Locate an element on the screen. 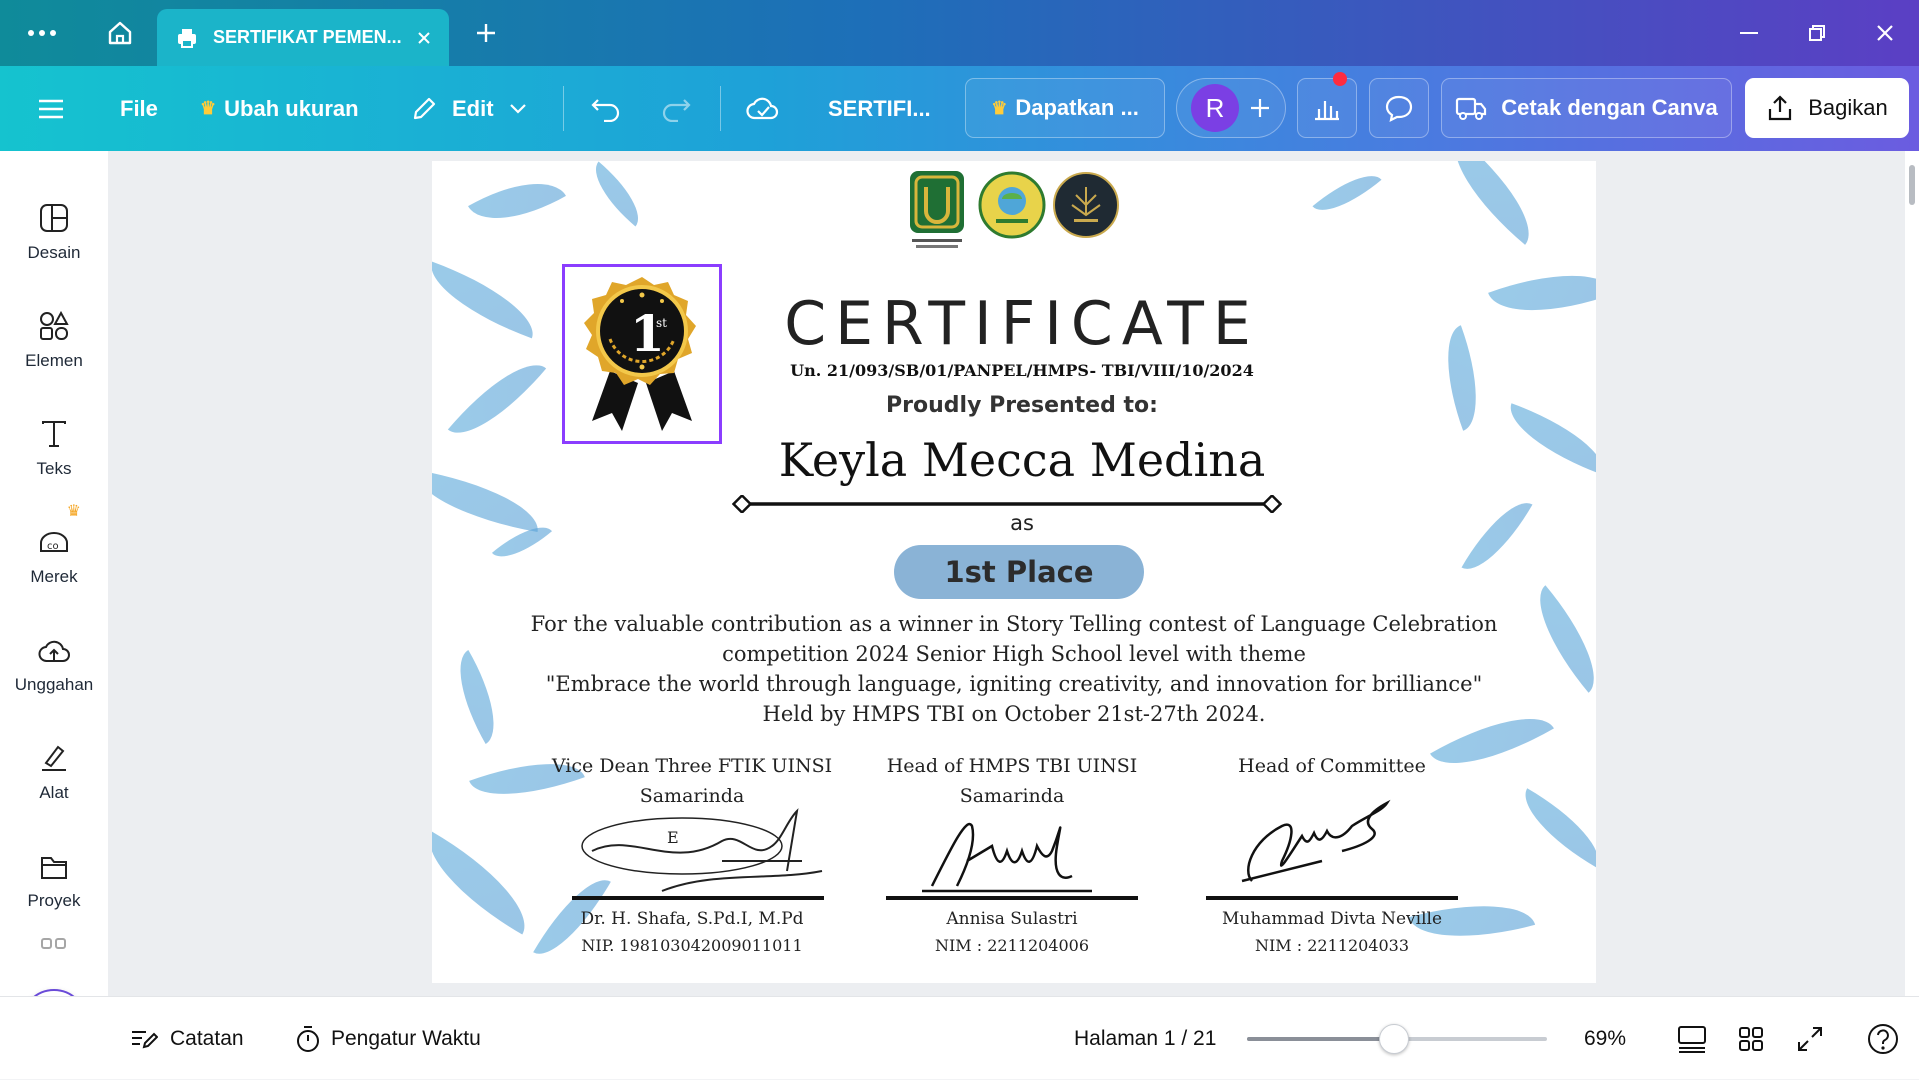  close-icon is located at coordinates (424, 38).